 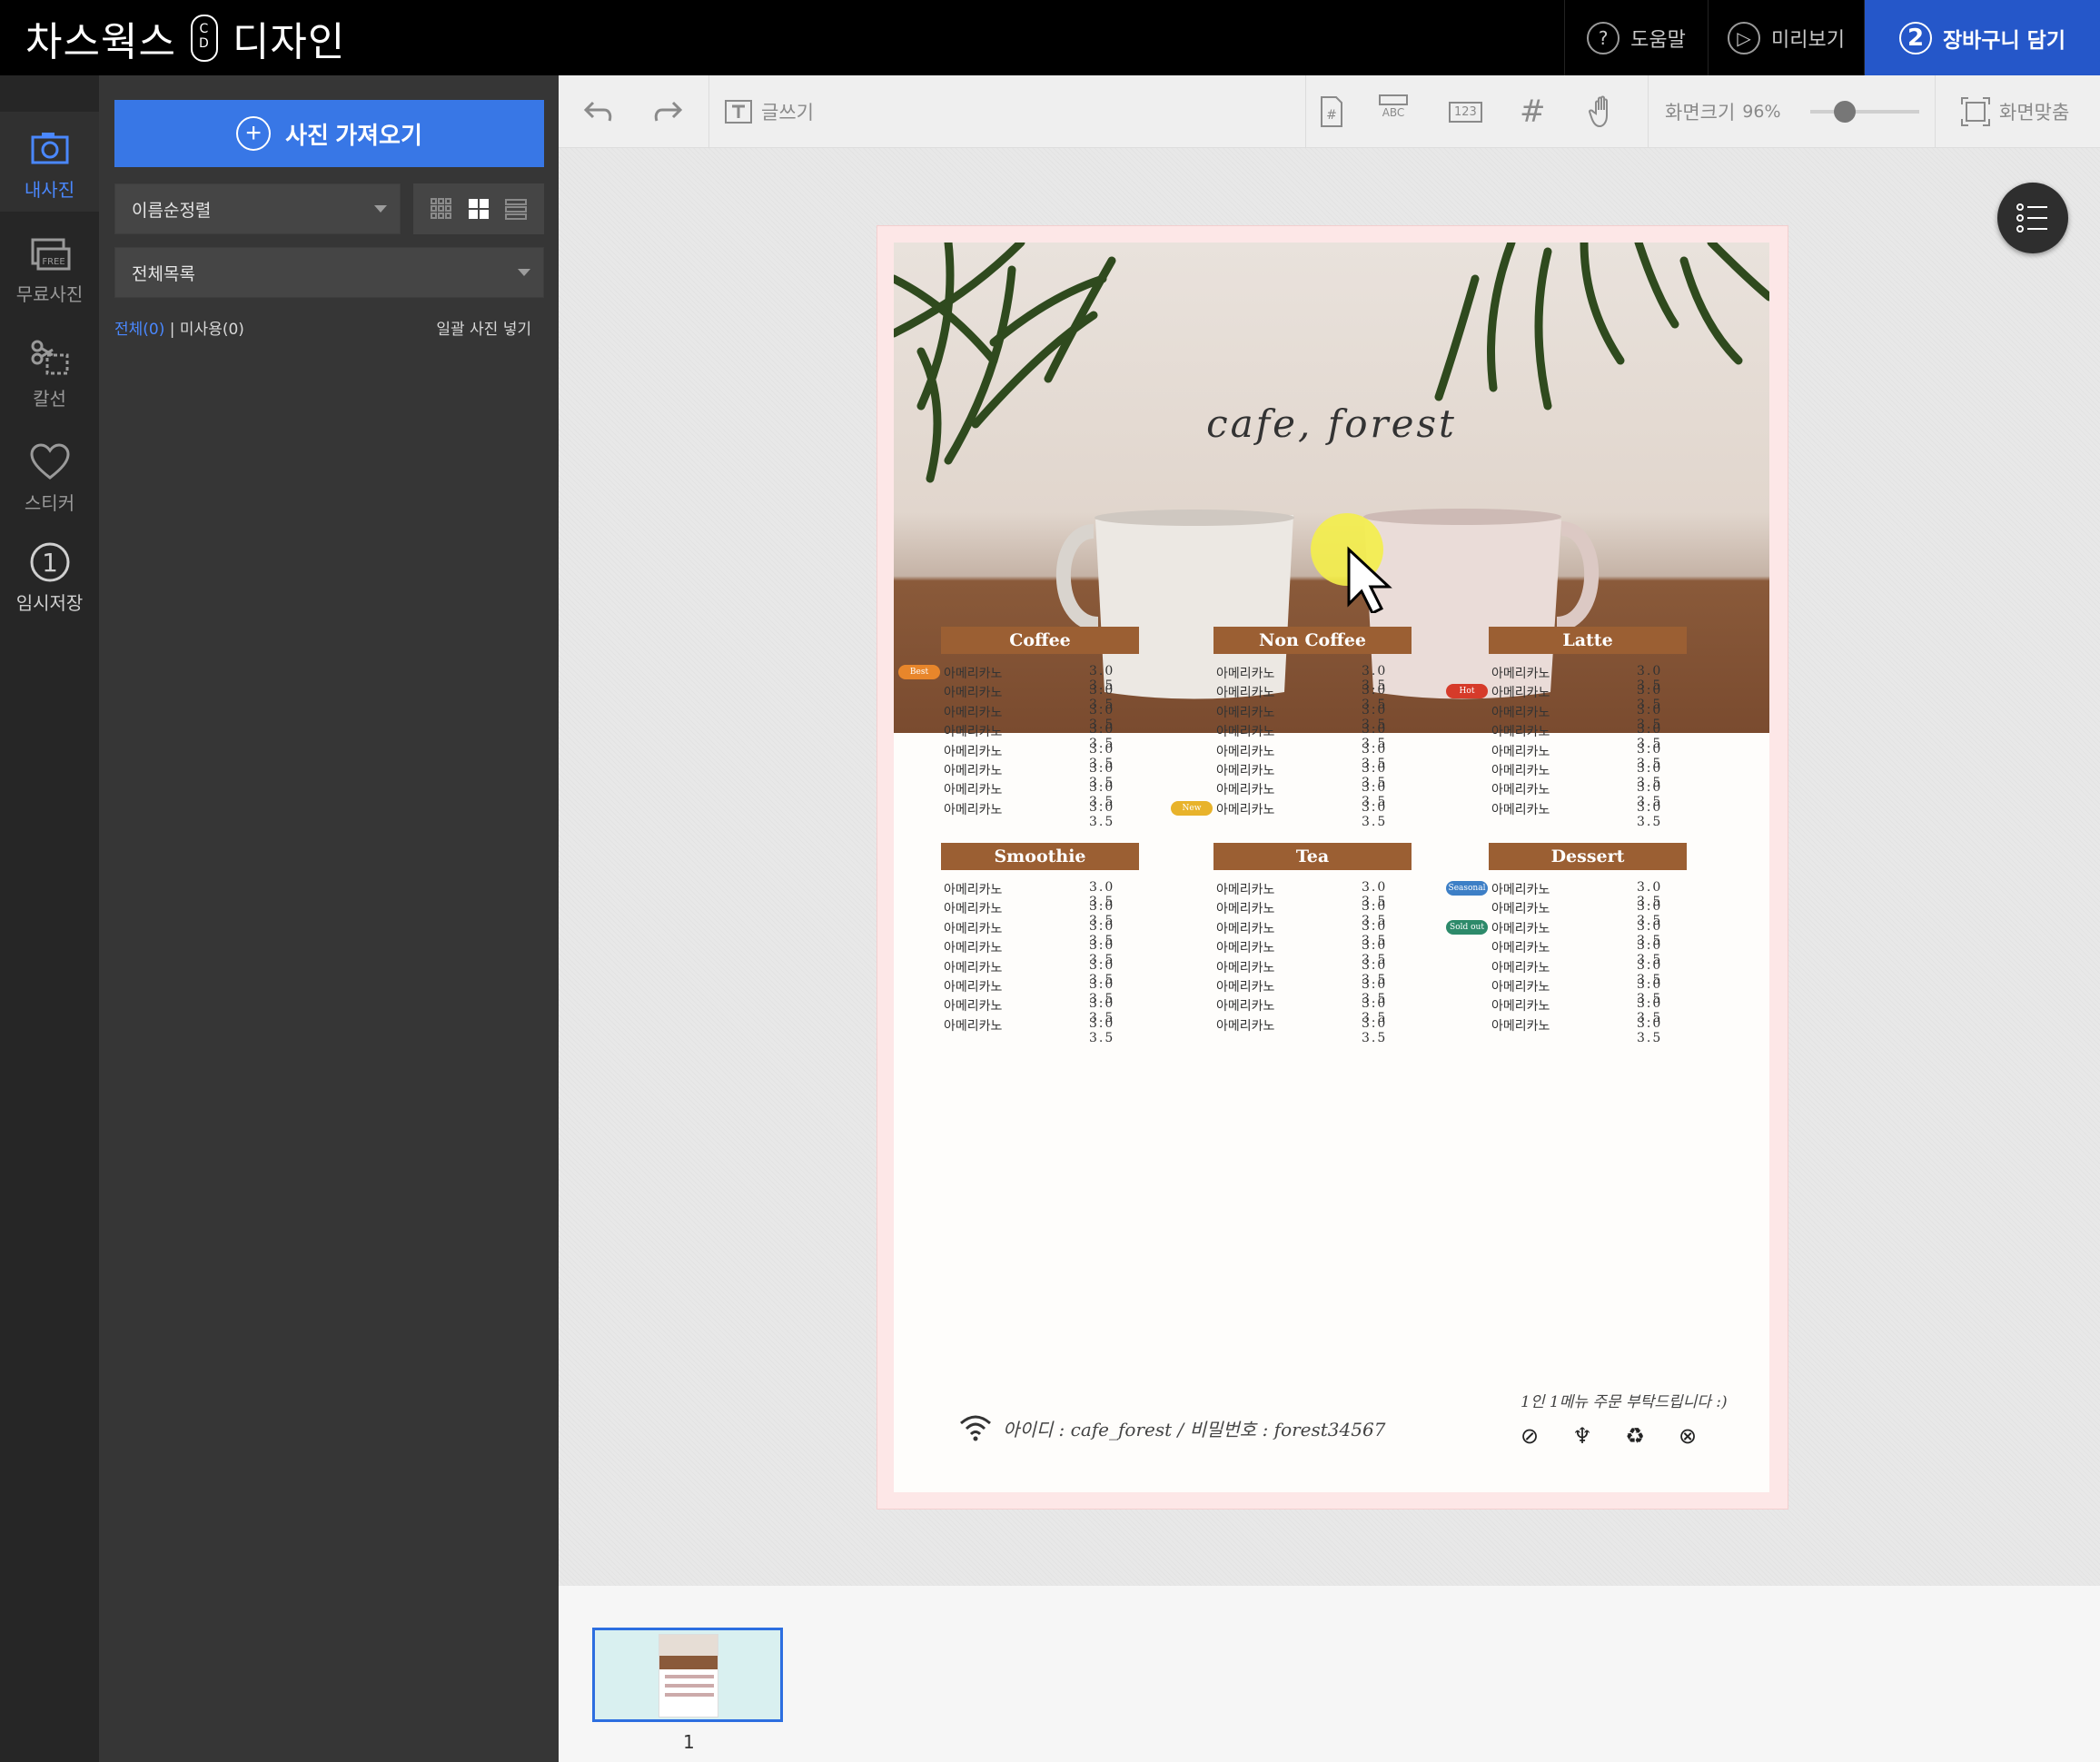 What do you see at coordinates (516, 209) in the screenshot?
I see `list-view-icon` at bounding box center [516, 209].